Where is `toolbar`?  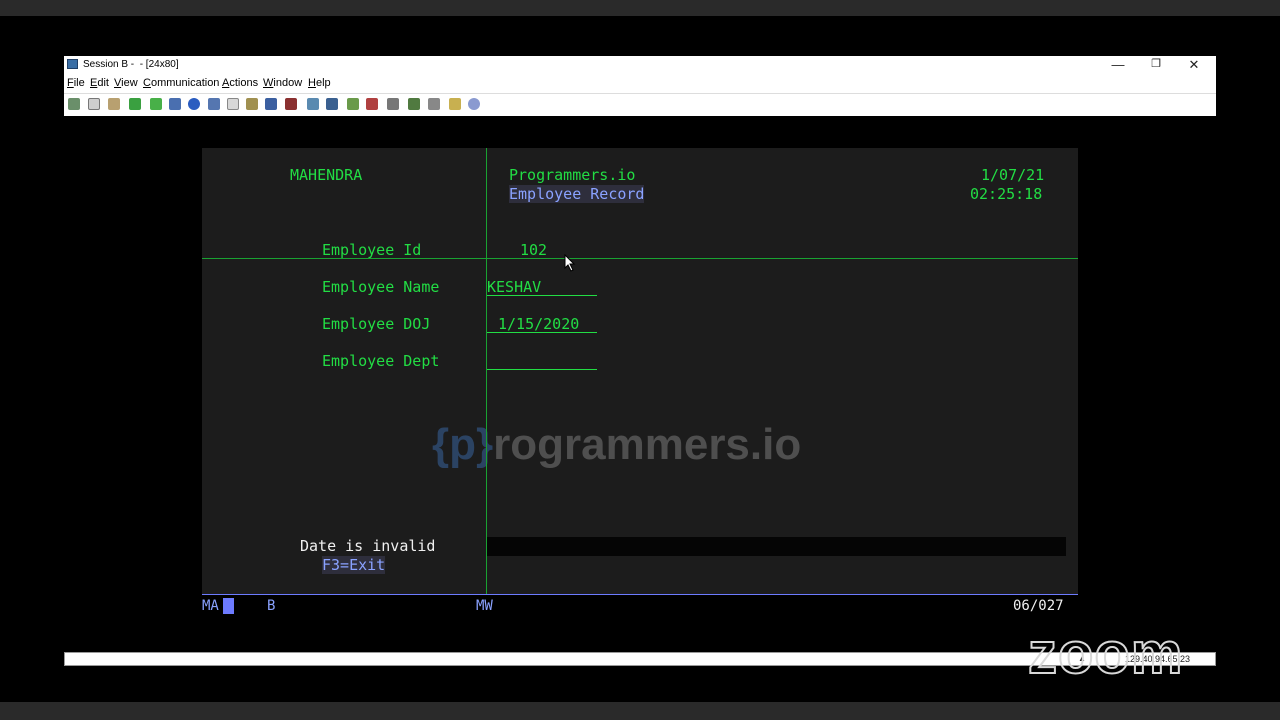 toolbar is located at coordinates (640, 104).